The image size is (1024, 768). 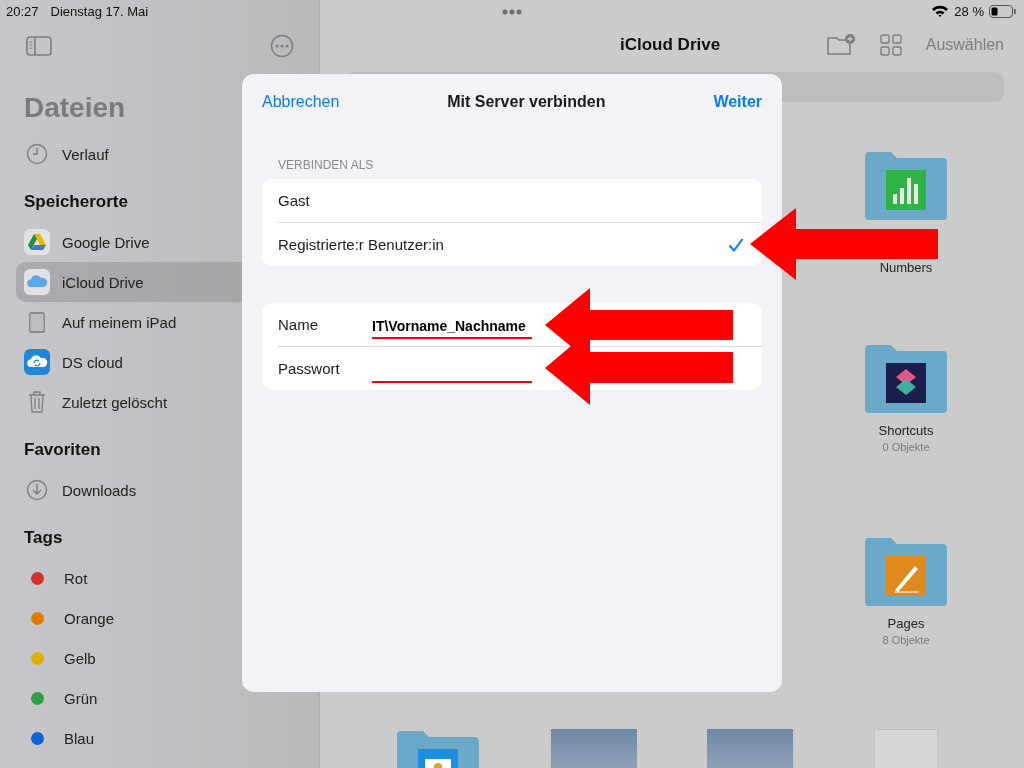 What do you see at coordinates (906, 430) in the screenshot?
I see `folder-name: Shortcuts` at bounding box center [906, 430].